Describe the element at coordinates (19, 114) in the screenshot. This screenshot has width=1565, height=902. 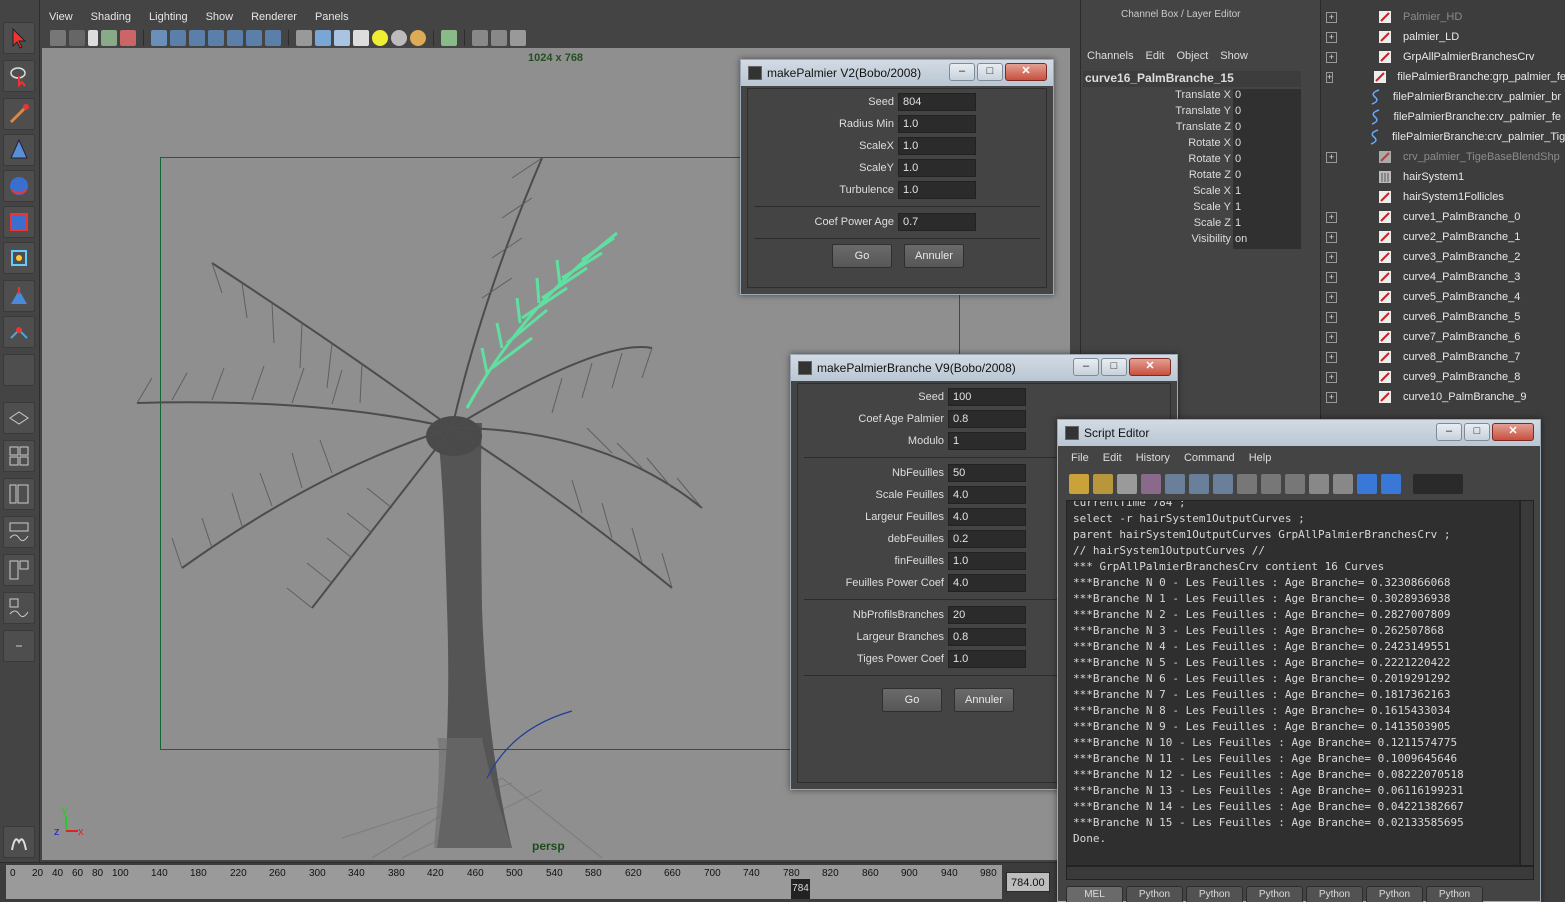
I see `paint-select-icon` at that location.